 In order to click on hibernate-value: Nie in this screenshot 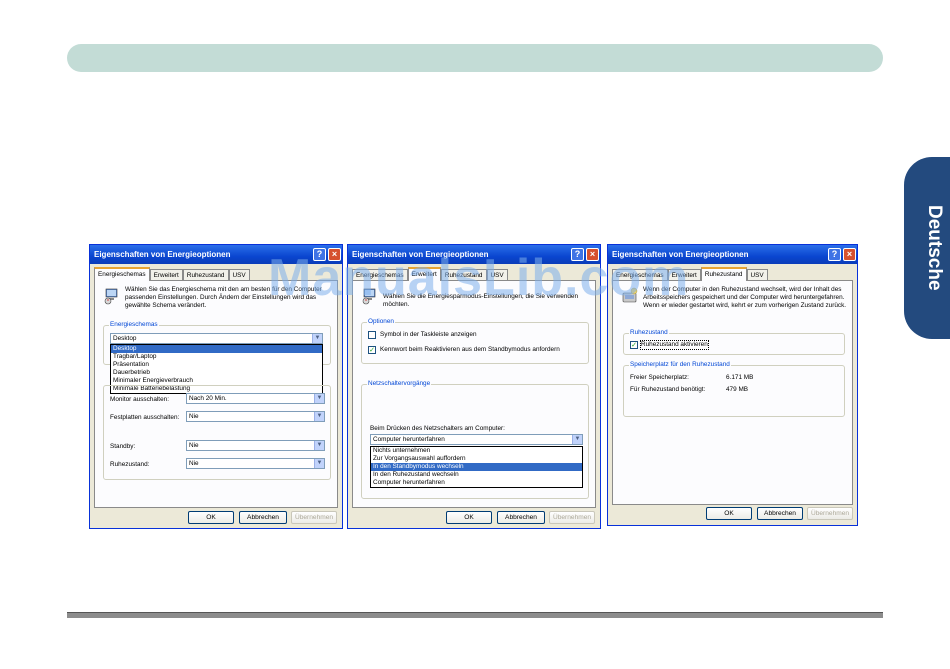, I will do `click(194, 463)`.